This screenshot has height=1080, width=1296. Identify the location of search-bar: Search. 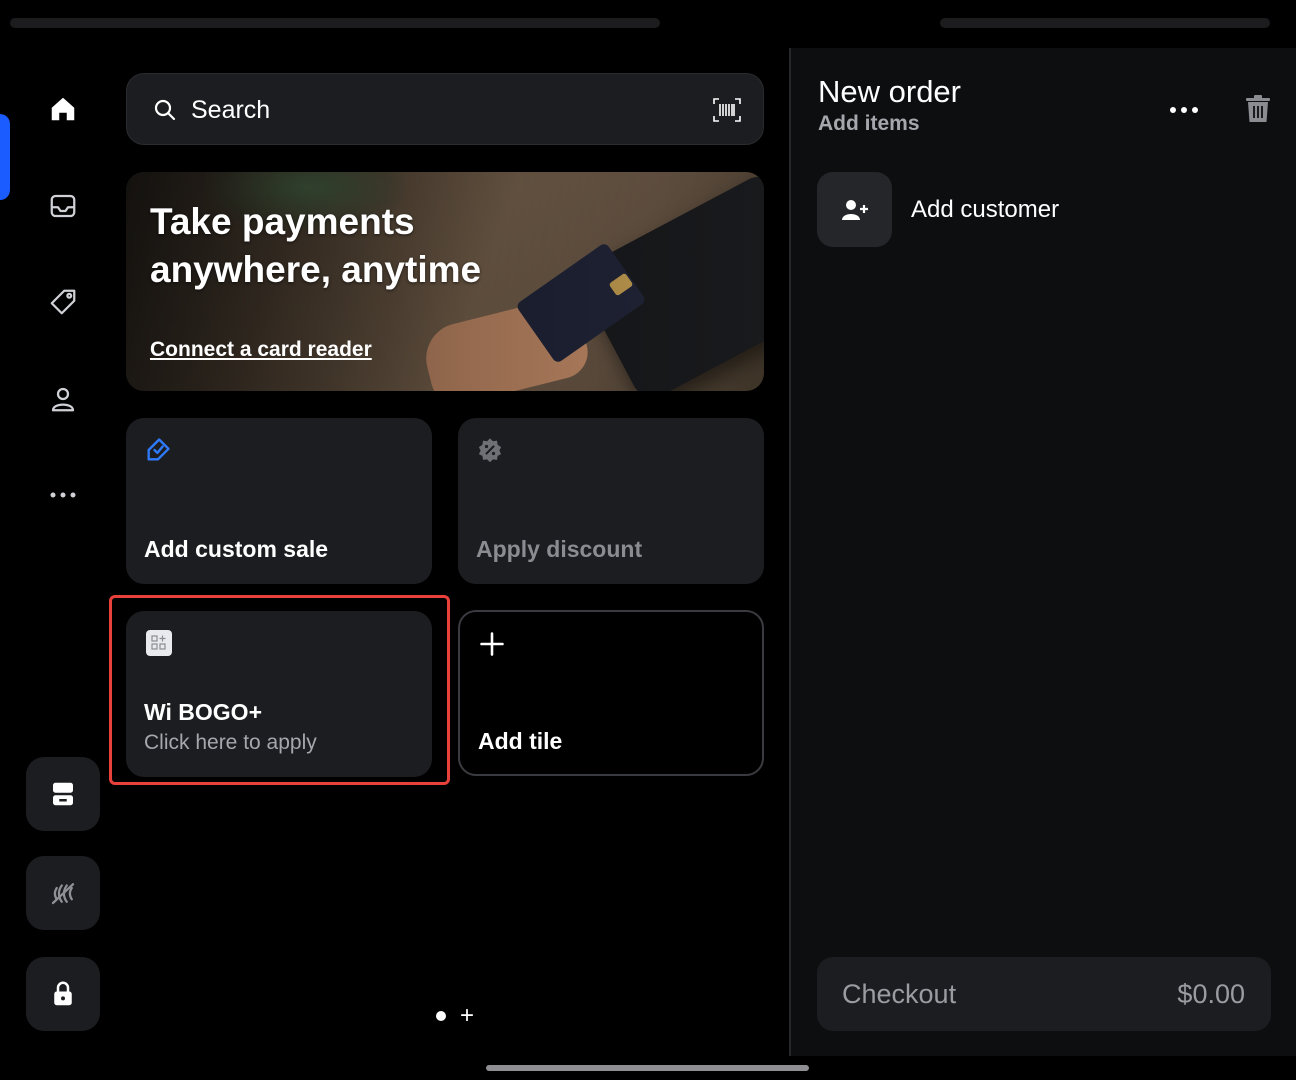
(445, 109).